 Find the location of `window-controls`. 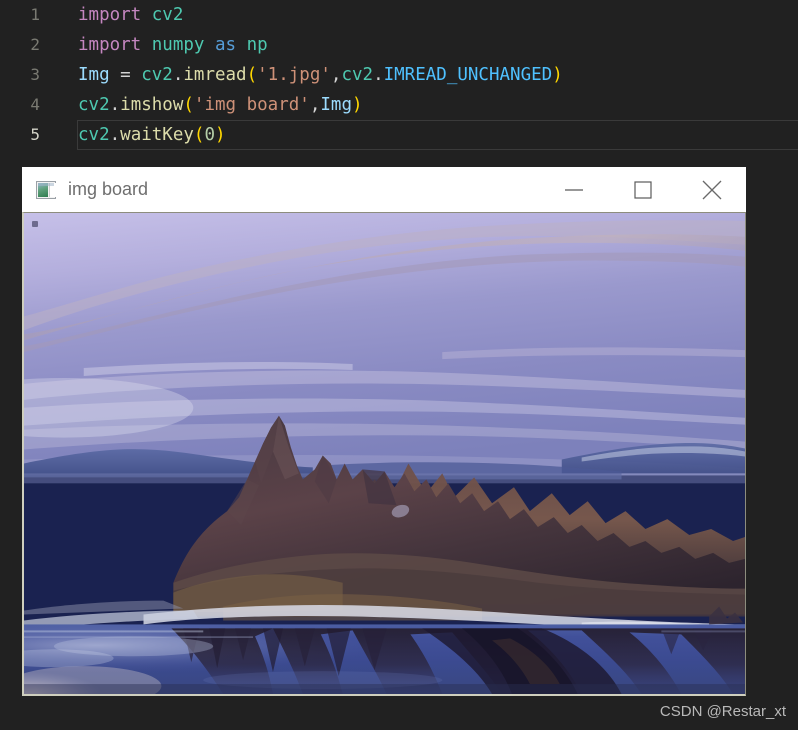

window-controls is located at coordinates (642, 189).